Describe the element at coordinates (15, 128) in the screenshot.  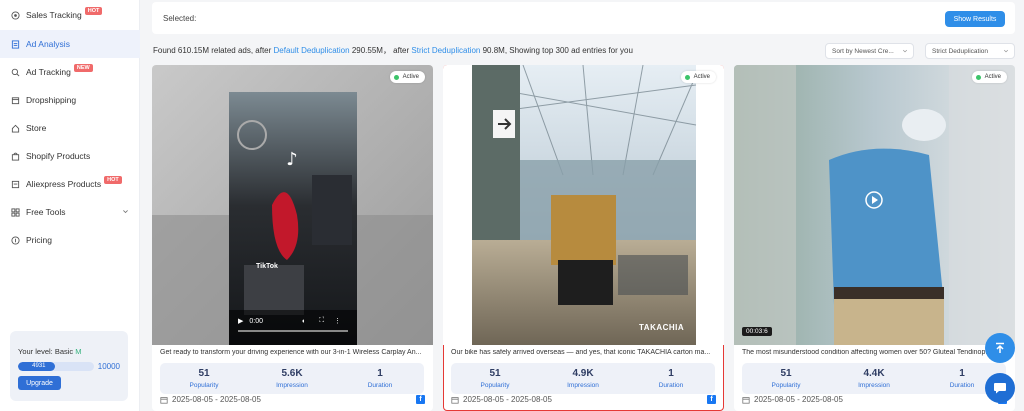
I see `home-icon` at that location.